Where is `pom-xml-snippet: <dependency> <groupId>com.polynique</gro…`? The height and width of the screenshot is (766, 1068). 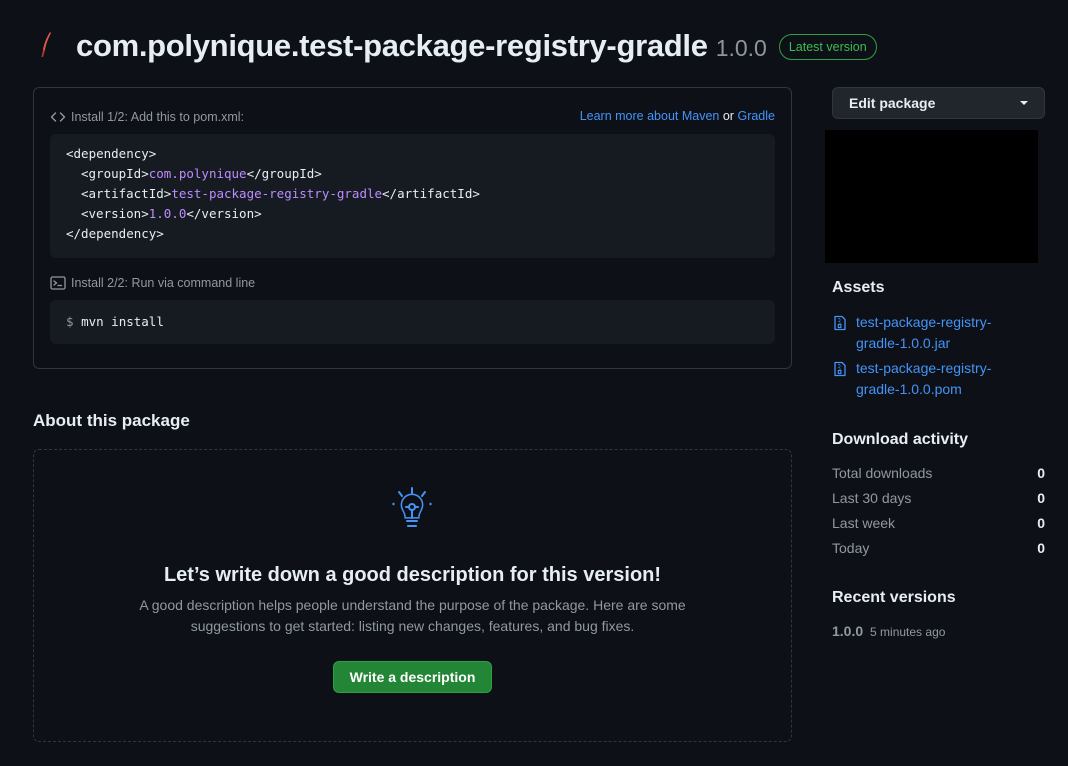
pom-xml-snippet: <dependency> <groupId>com.polynique</gro… is located at coordinates (412, 196).